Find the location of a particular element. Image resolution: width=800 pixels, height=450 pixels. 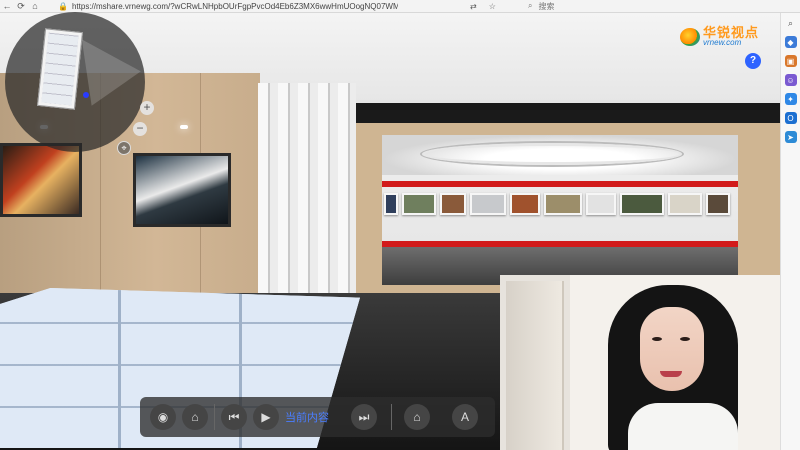

people-icon: ☺ is located at coordinates (790, 80).